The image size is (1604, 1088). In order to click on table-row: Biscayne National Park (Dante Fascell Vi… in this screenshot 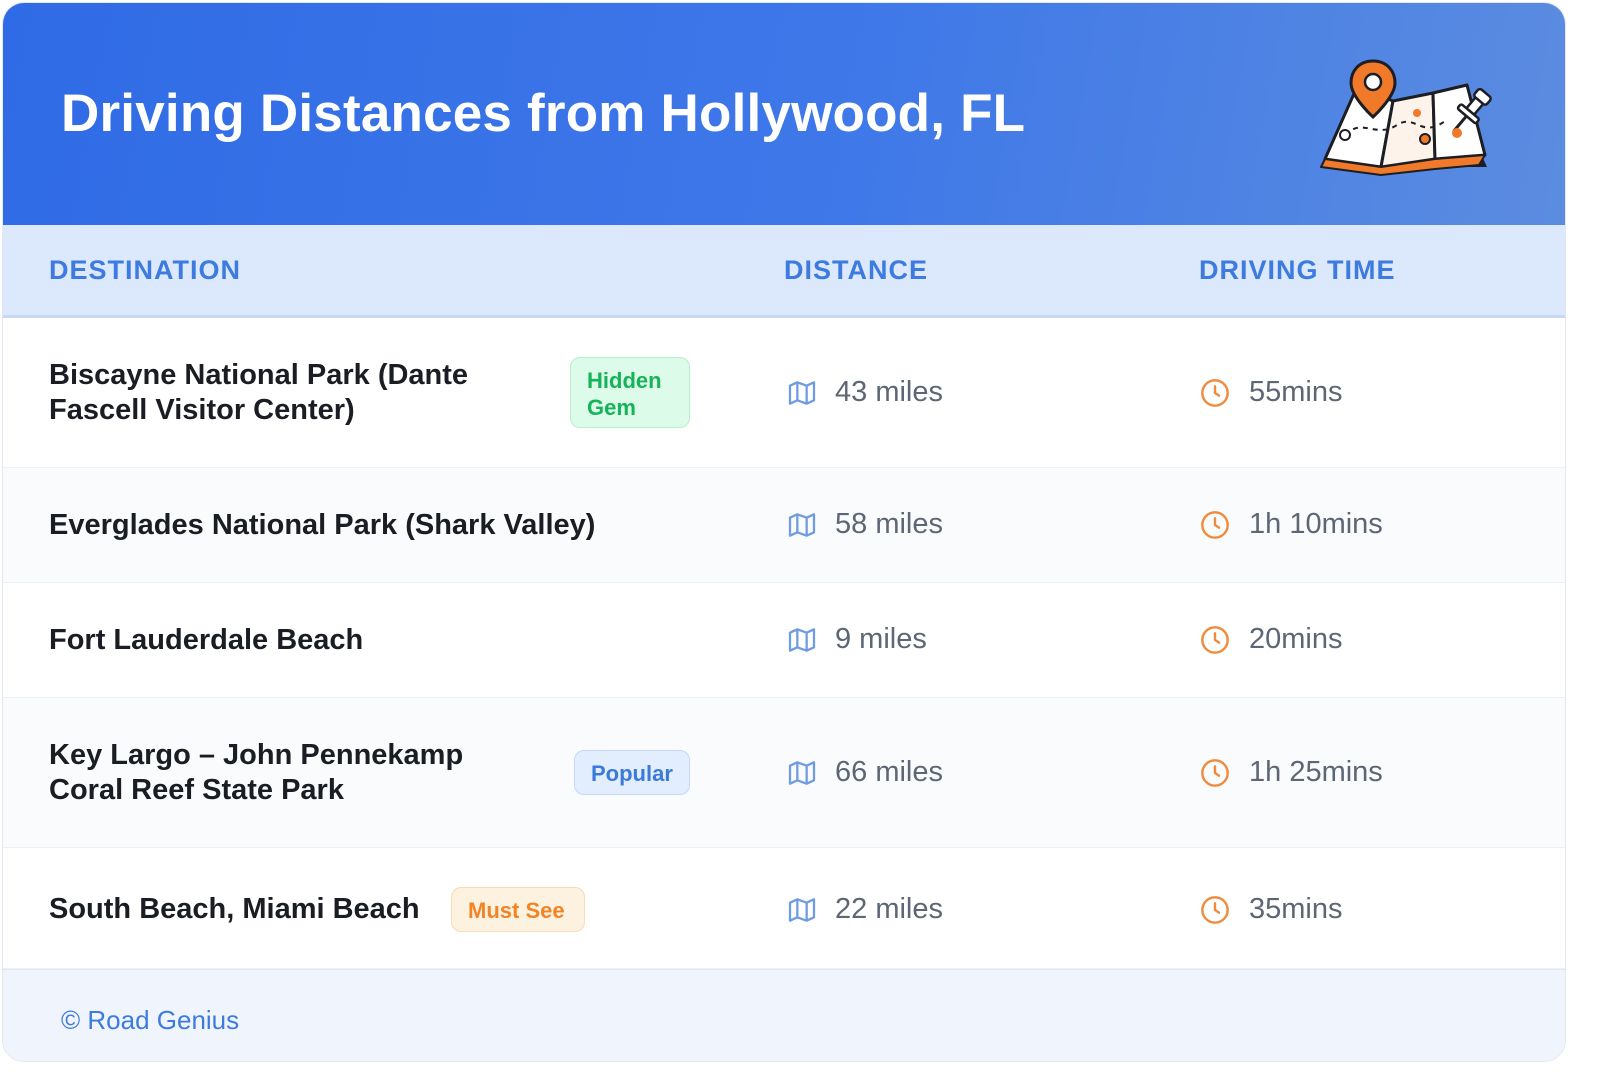, I will do `click(784, 393)`.